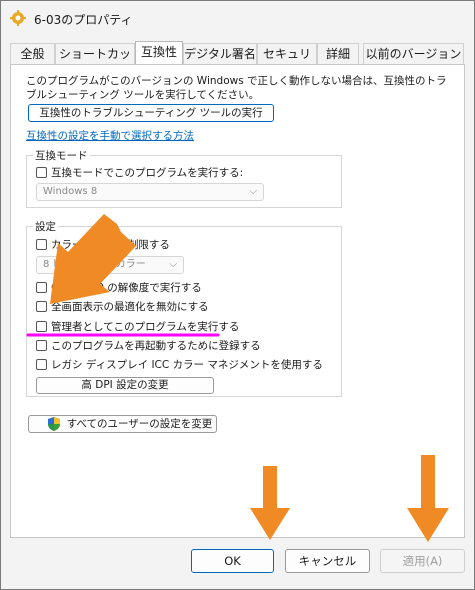 The image size is (475, 590). I want to click on tab-security: セキュリティ, so click(287, 62).